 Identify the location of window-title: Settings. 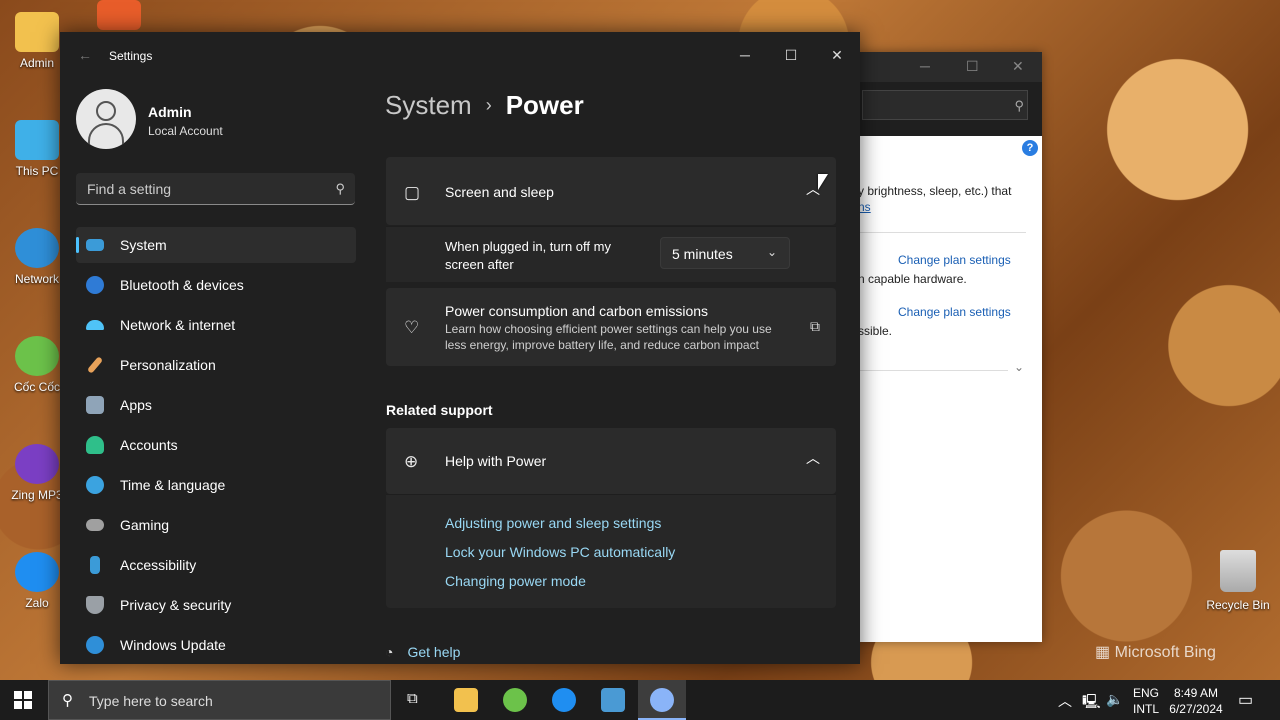
(131, 56).